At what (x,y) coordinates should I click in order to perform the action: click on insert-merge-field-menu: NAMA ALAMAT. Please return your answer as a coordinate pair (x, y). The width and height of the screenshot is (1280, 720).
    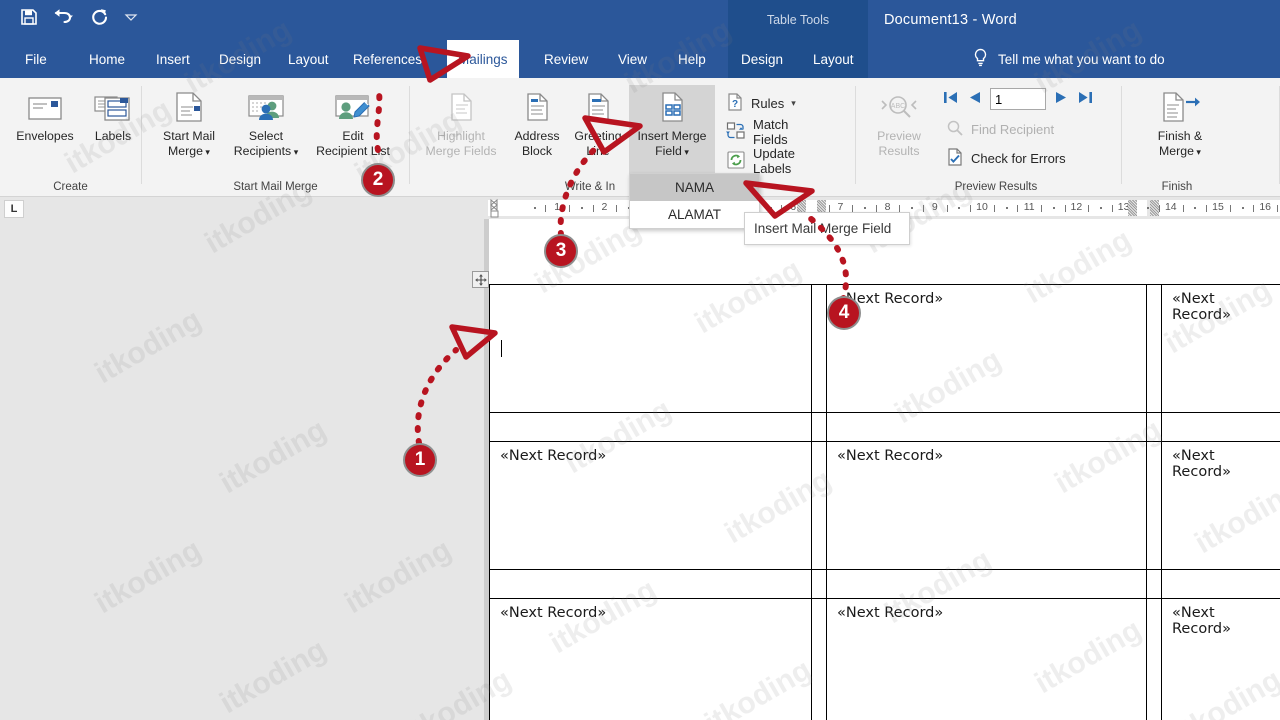
    Looking at the image, I should click on (694, 201).